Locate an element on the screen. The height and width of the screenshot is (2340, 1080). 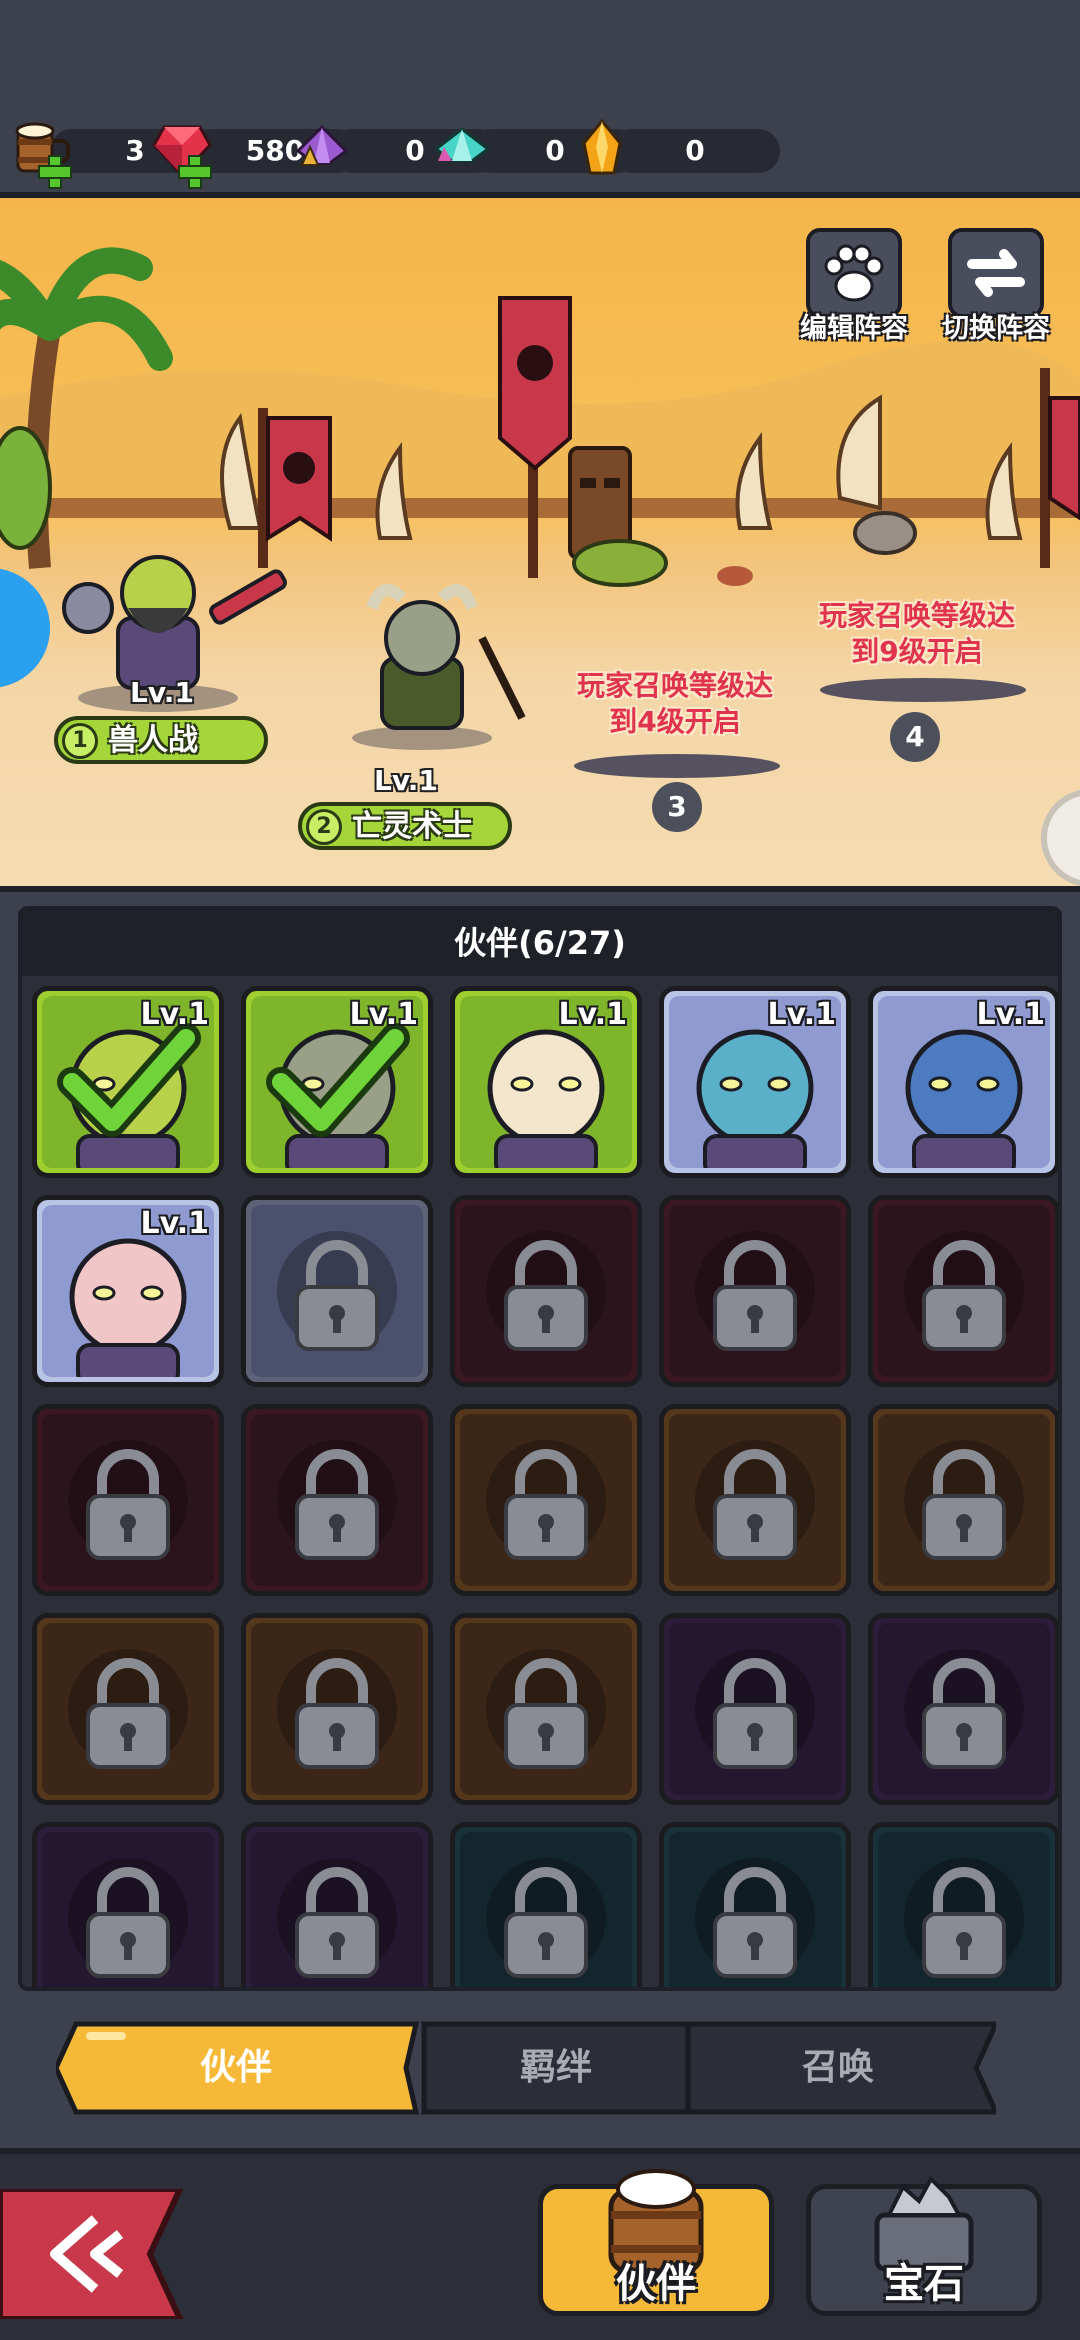
orange-crystal-icon is located at coordinates (602, 146).